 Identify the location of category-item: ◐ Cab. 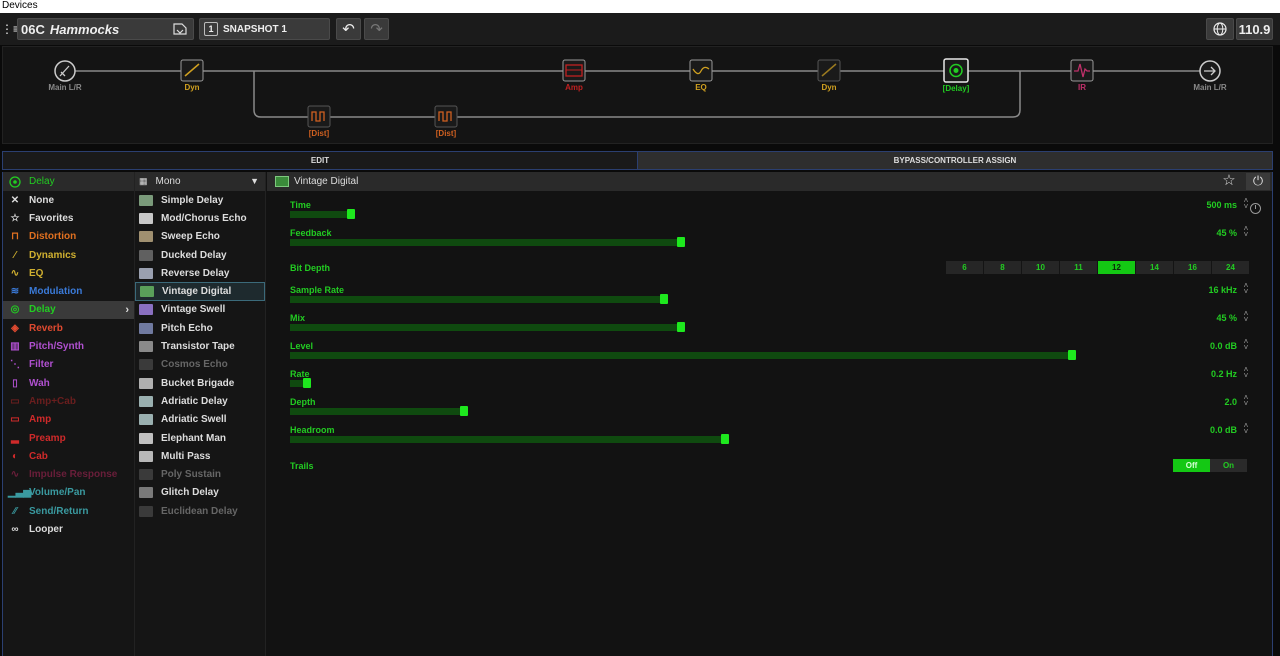
(68, 456).